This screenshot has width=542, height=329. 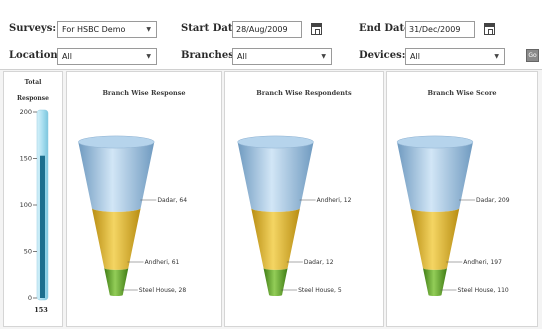 What do you see at coordinates (35, 55) in the screenshot?
I see `location-label: Location:` at bounding box center [35, 55].